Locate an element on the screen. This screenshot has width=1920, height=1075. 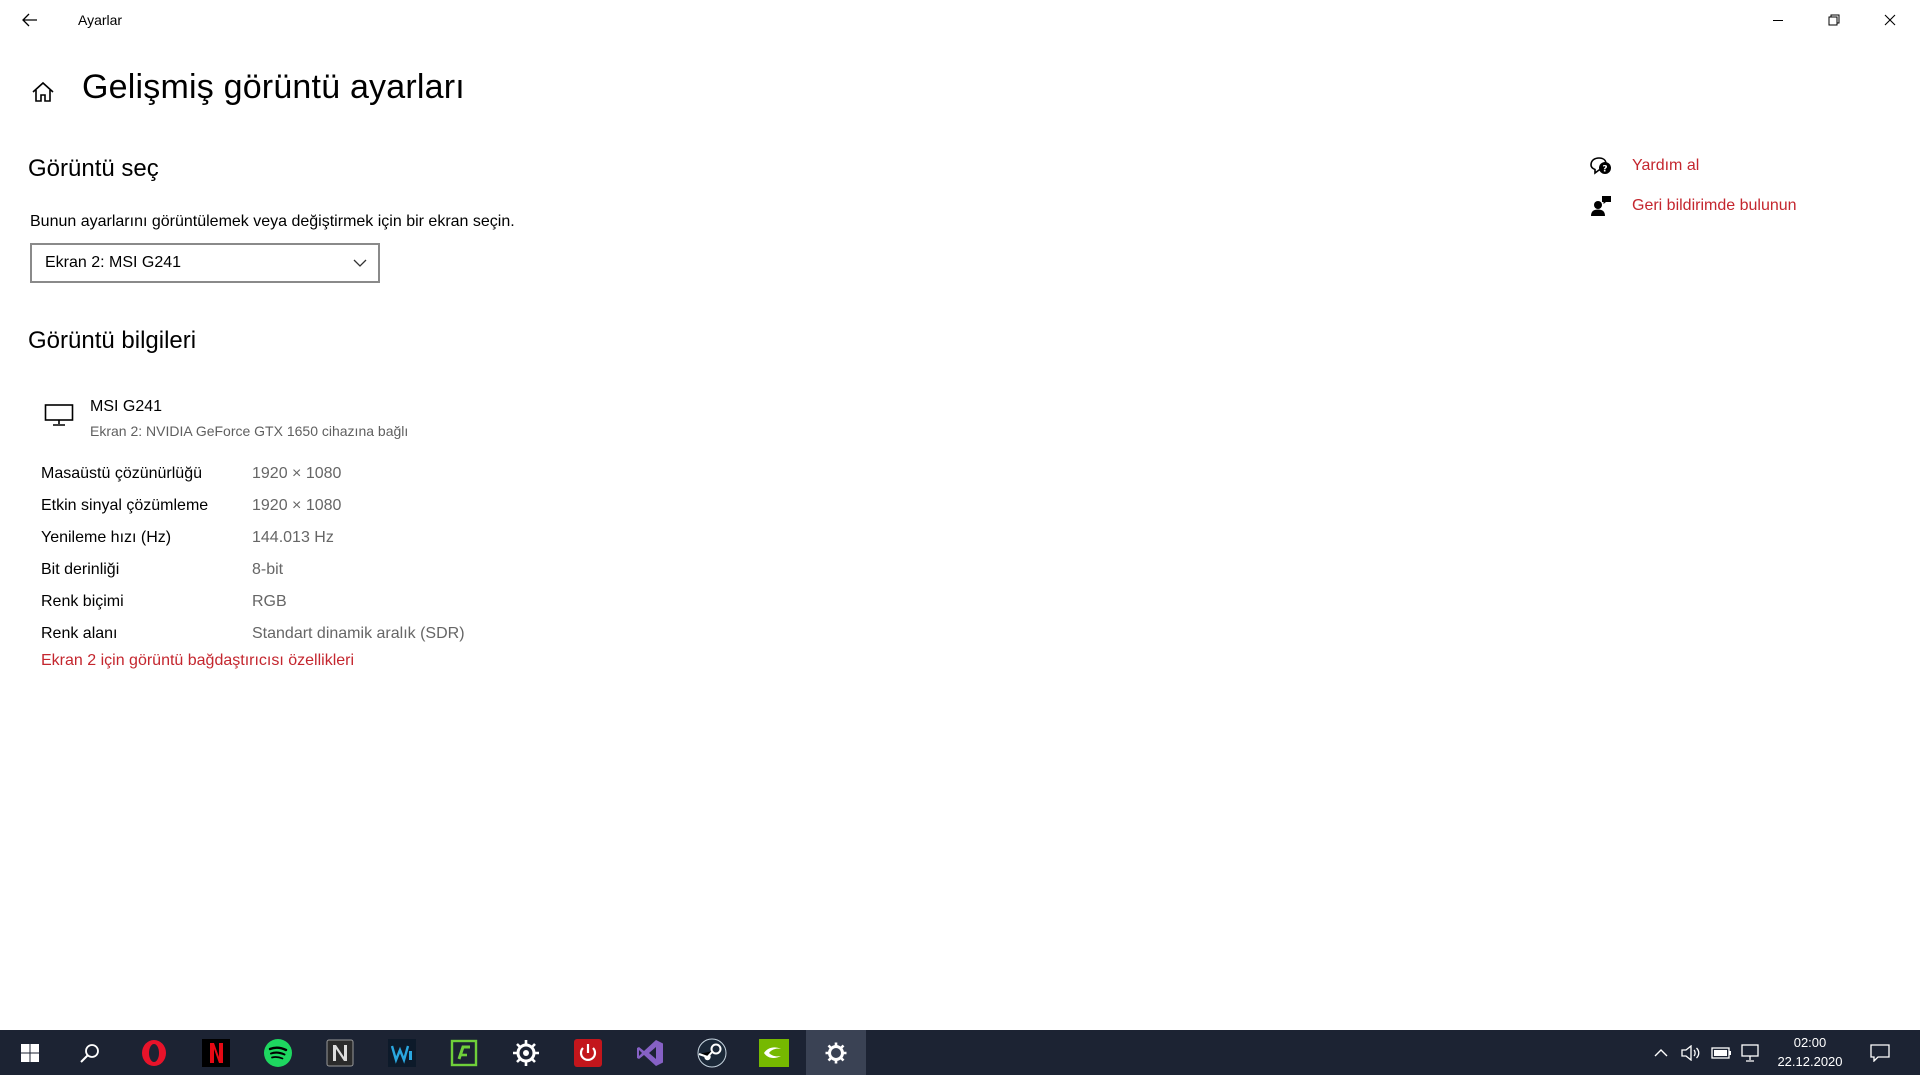
waves-icon is located at coordinates (402, 1052).